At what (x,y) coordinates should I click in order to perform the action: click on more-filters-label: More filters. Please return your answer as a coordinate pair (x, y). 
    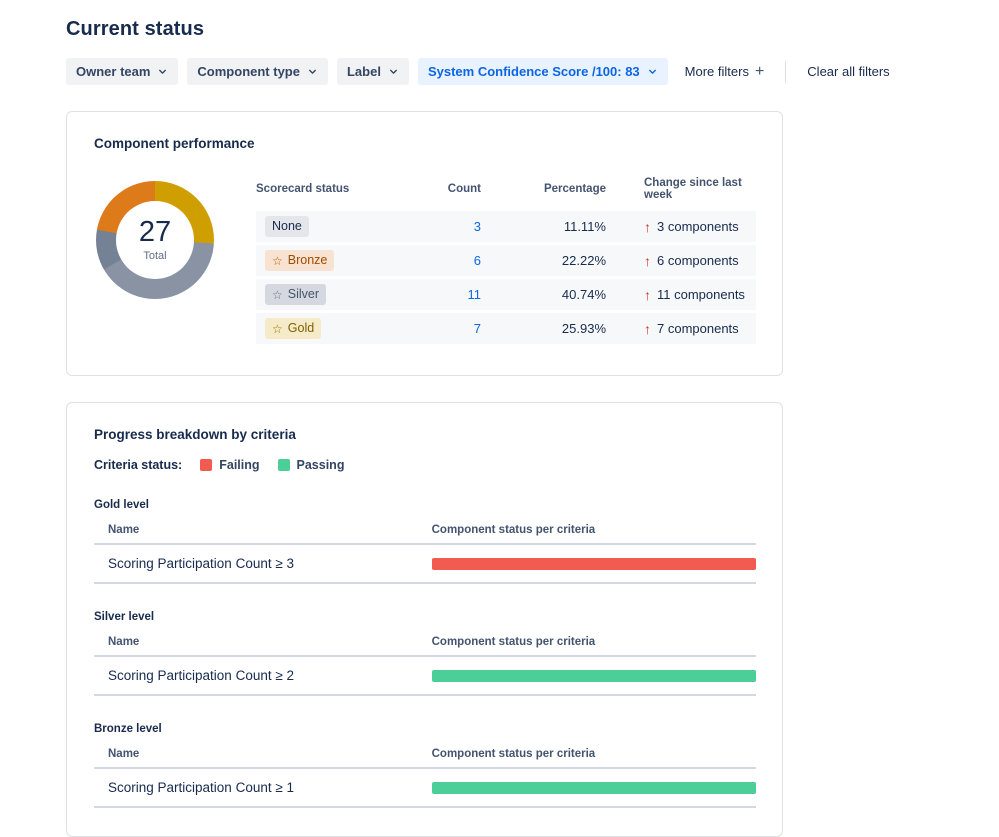
    Looking at the image, I should click on (716, 71).